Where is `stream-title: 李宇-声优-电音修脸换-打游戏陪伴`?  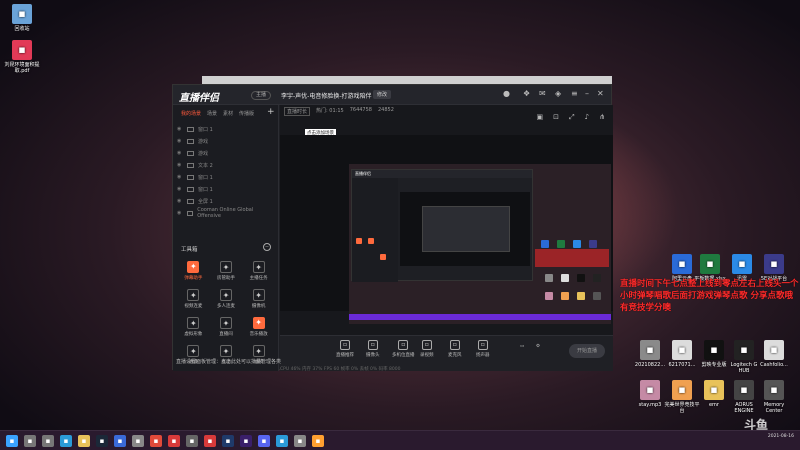 stream-title: 李宇-声优-电音修脸换-打游戏陪伴 is located at coordinates (326, 95).